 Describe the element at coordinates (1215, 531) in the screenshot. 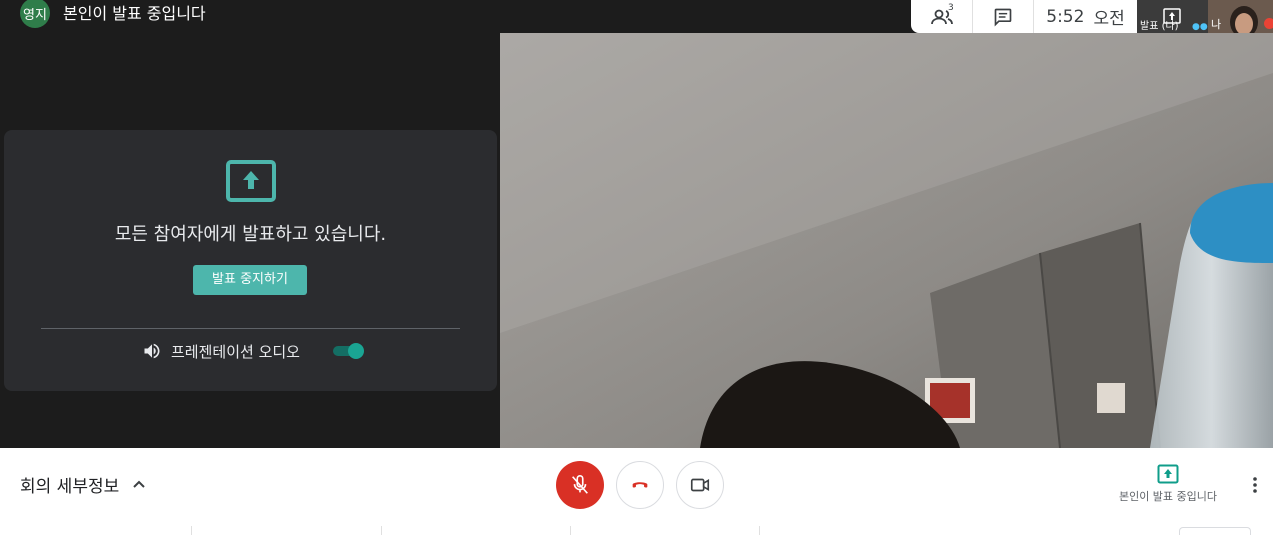

I see `lower-panel-button-edge` at that location.